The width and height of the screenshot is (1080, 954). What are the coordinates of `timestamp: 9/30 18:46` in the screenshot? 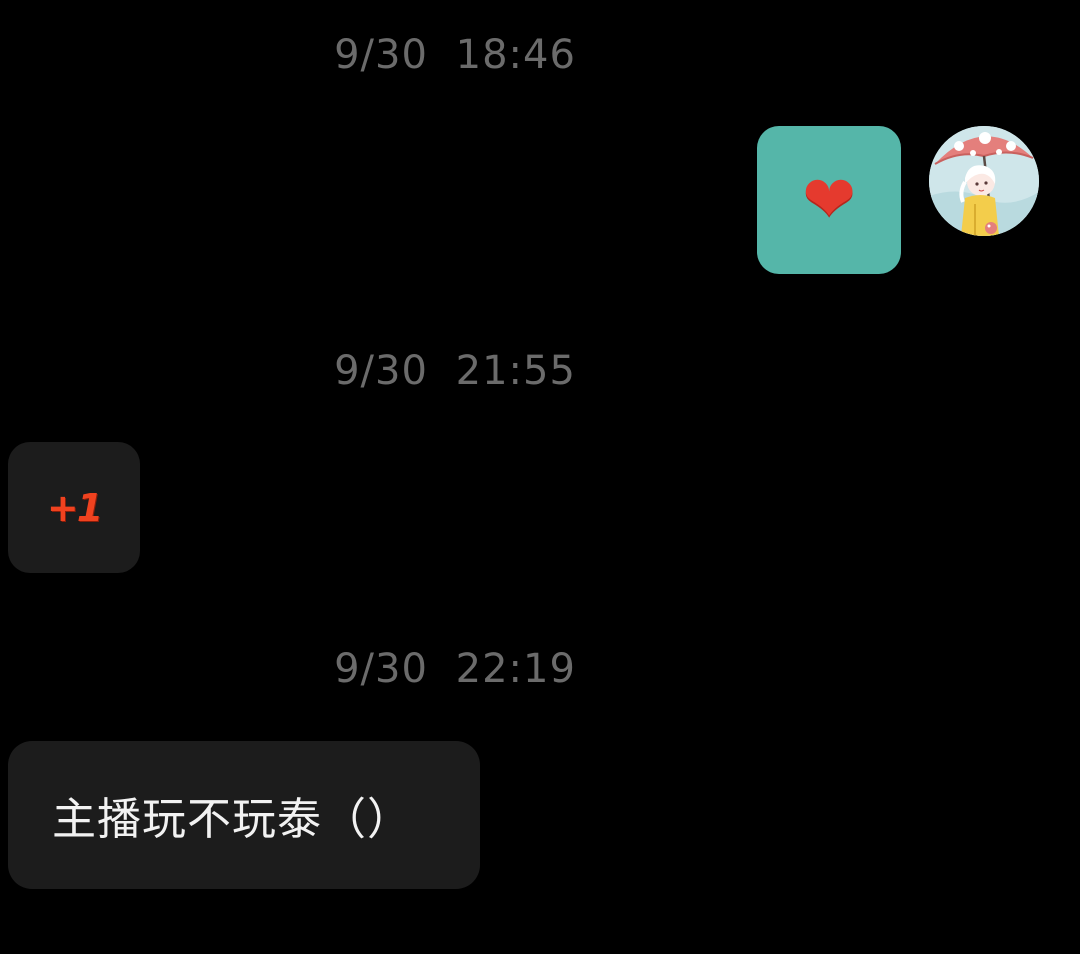 It's located at (455, 55).